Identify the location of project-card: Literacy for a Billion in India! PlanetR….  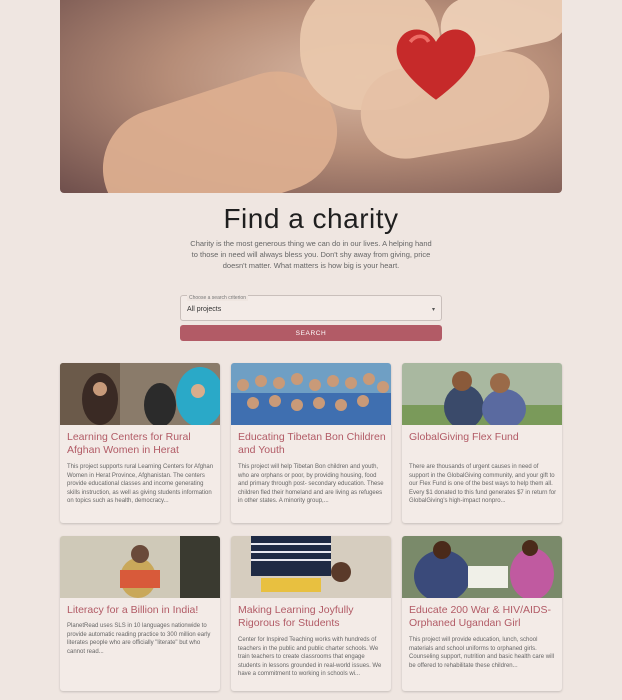
(140, 613).